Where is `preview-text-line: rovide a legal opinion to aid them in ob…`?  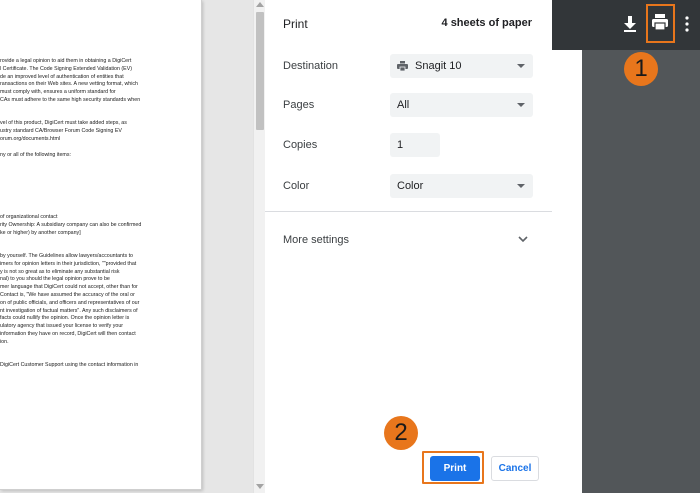 preview-text-line: rovide a legal opinion to aid them in ob… is located at coordinates (66, 61).